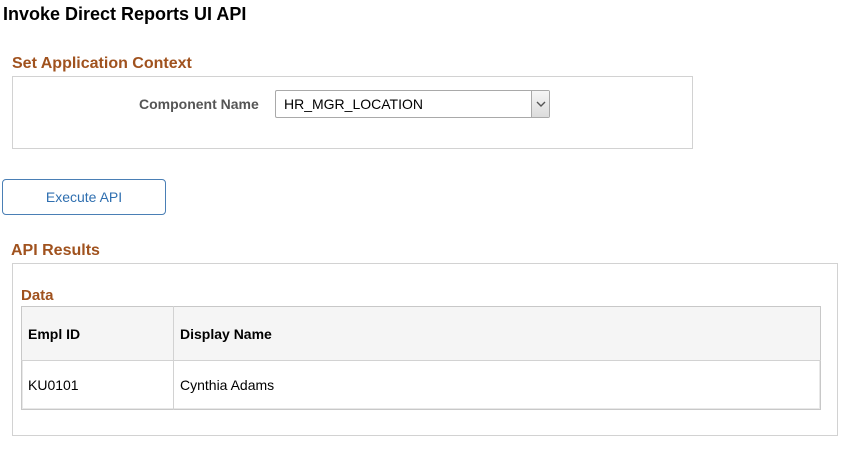  Describe the element at coordinates (97, 333) in the screenshot. I see `column-header-empl-id: Empl ID` at that location.